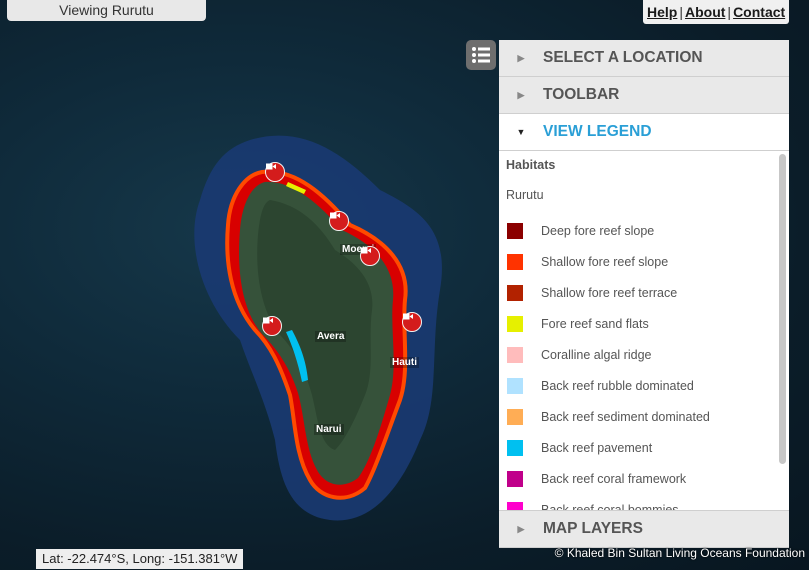 The image size is (809, 570). What do you see at coordinates (525, 195) in the screenshot?
I see `legend-location: Rurutu` at bounding box center [525, 195].